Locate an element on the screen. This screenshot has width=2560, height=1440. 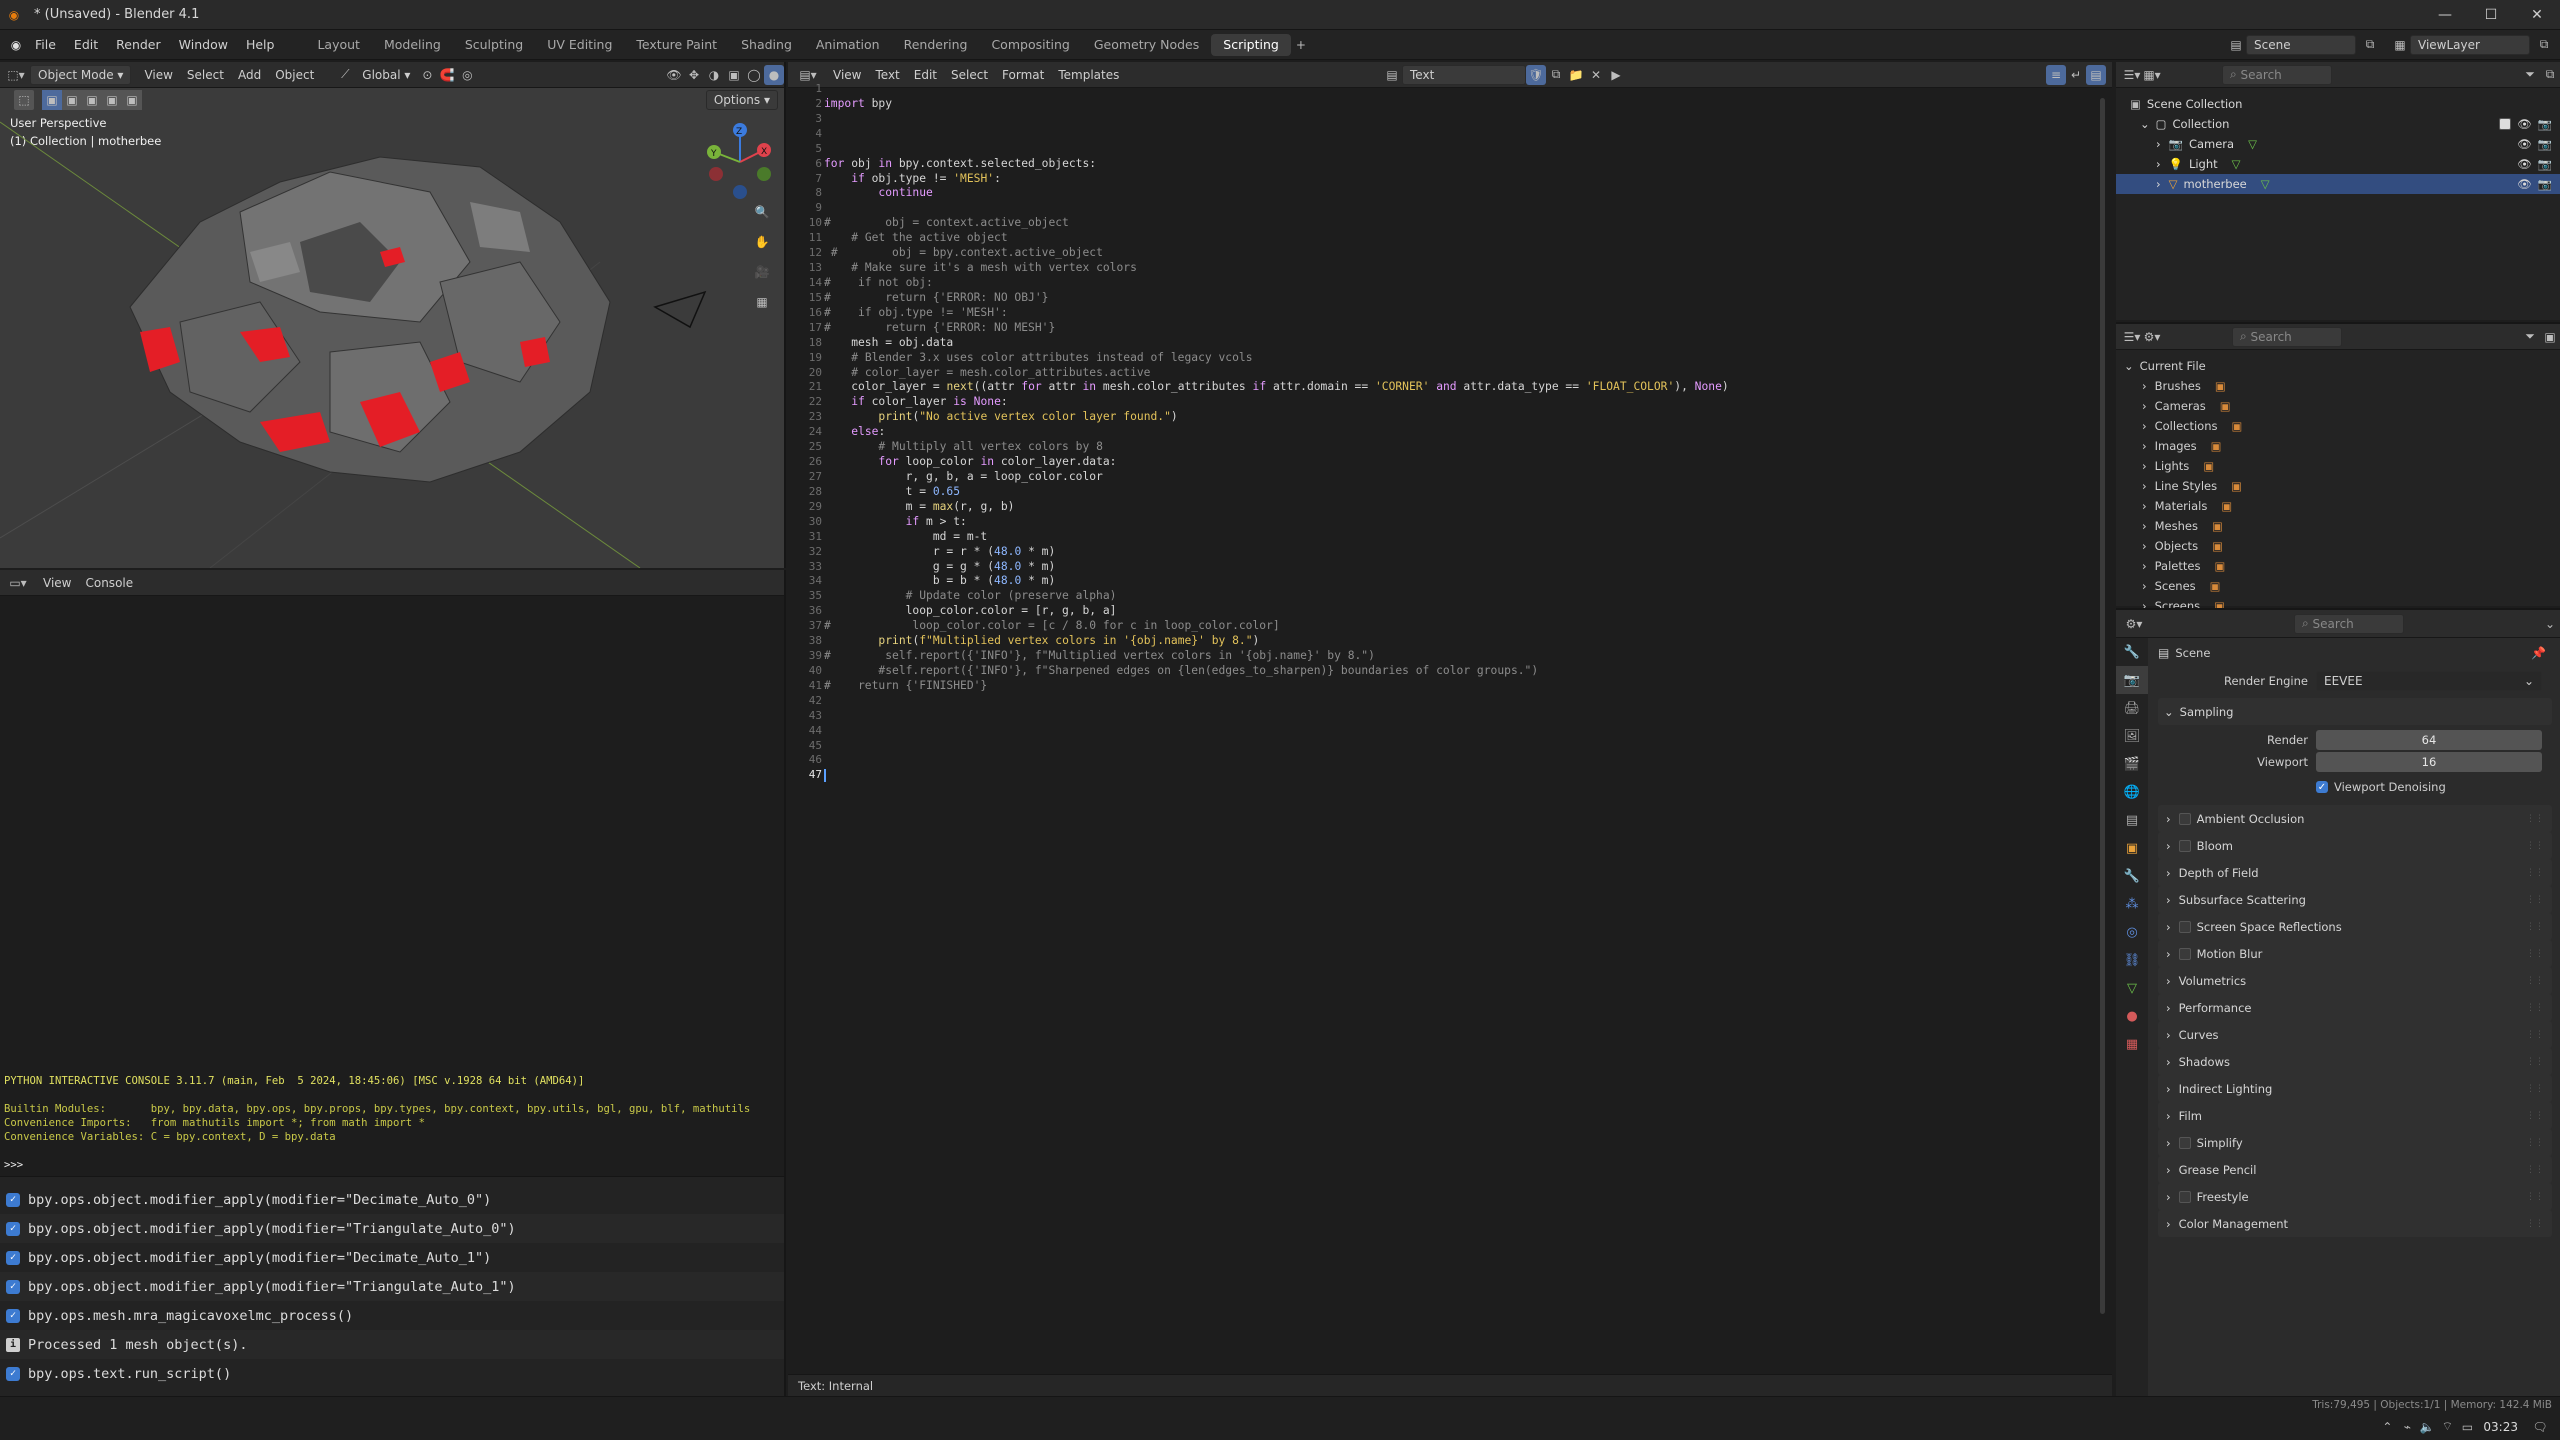
world-tab-icon: 🌐 is located at coordinates (2132, 792).